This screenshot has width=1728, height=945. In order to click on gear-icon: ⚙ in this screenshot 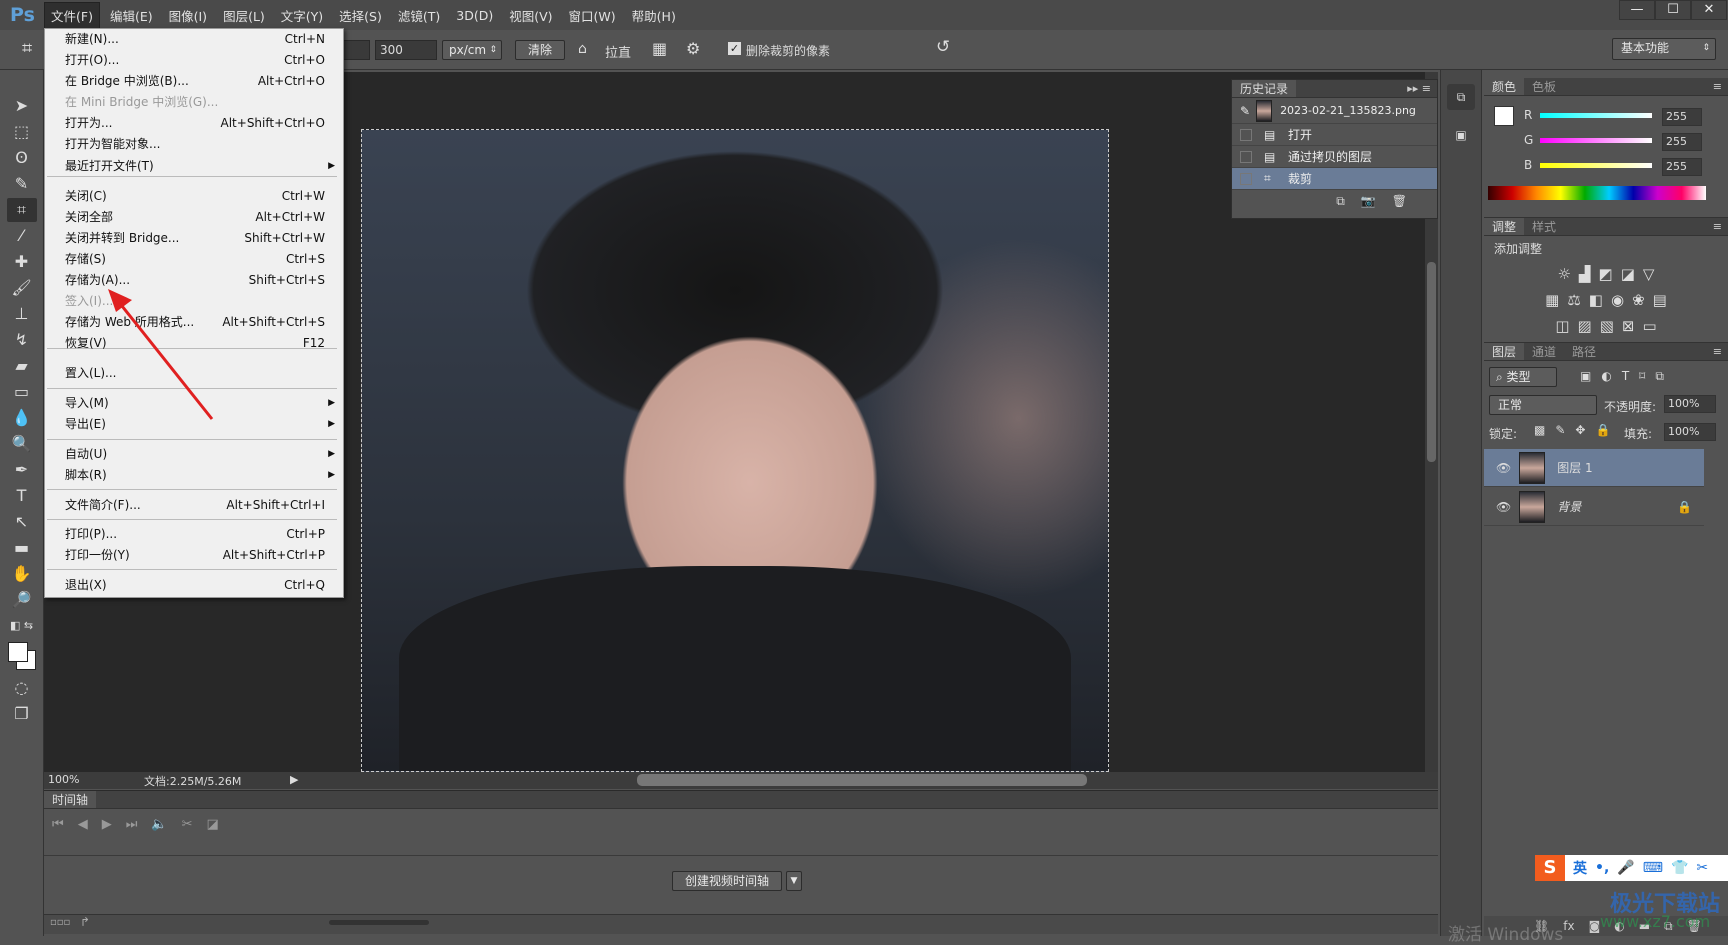, I will do `click(693, 48)`.